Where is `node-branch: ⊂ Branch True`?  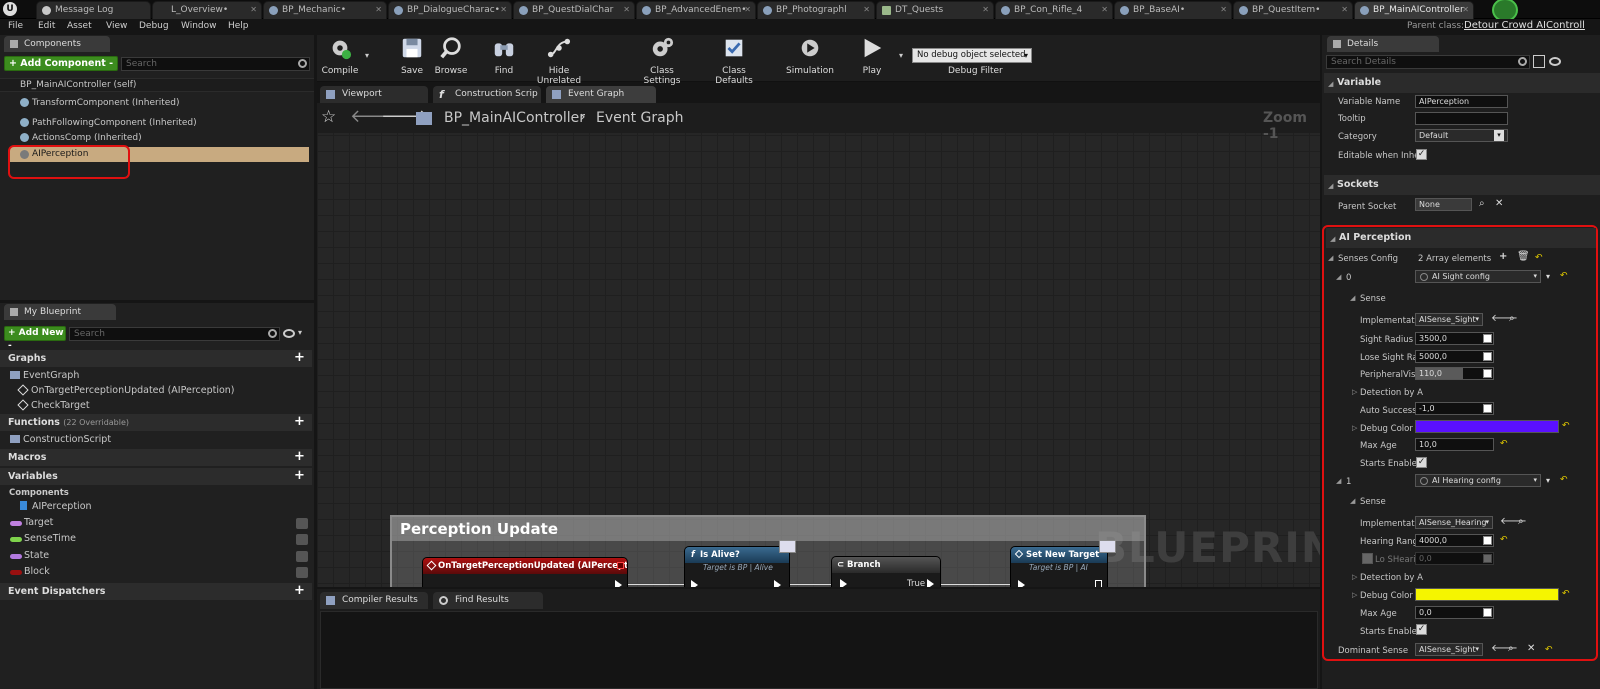
node-branch: ⊂ Branch True is located at coordinates (886, 571).